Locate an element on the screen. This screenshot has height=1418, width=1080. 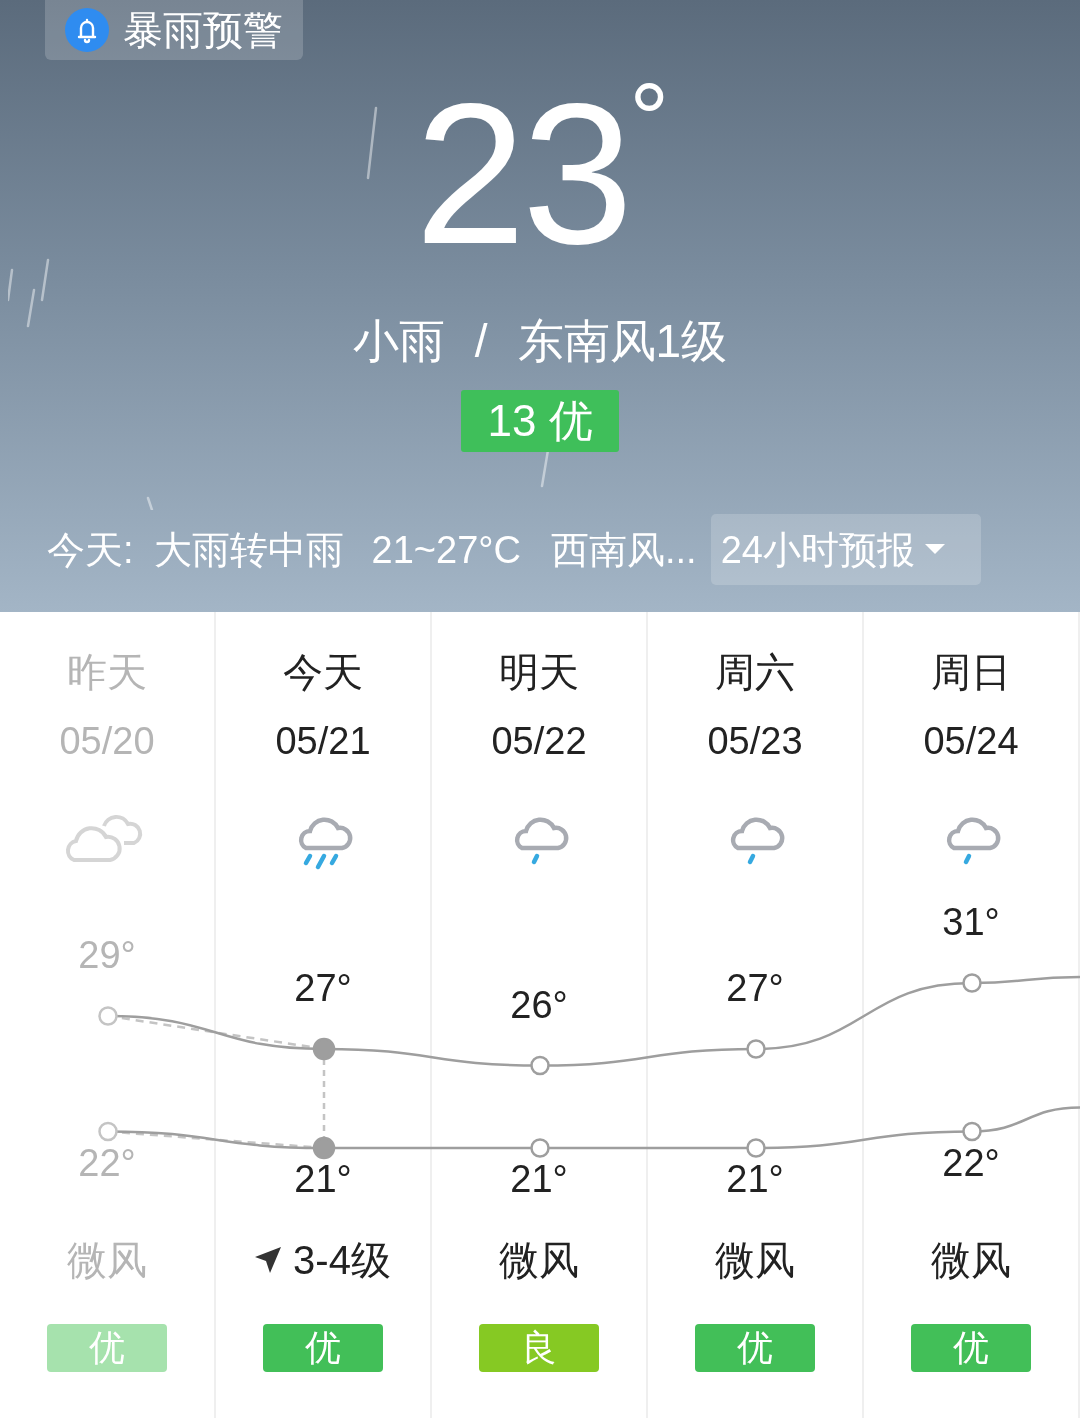
high-temperature: 29° is located at coordinates (107, 955).